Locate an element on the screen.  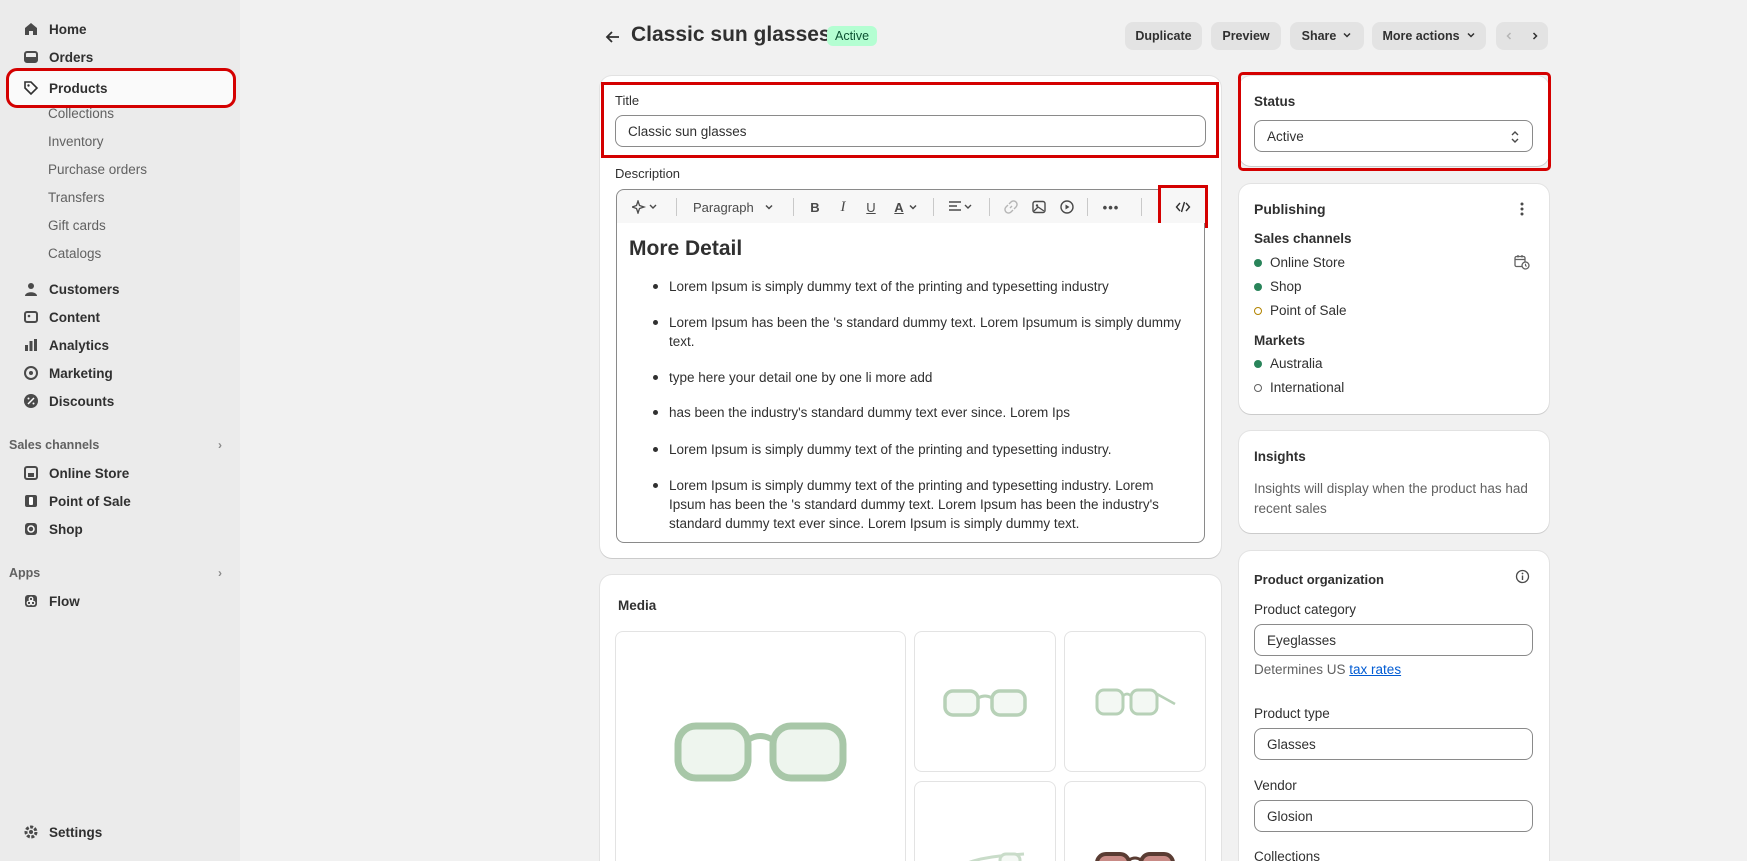
nav-home: Home is located at coordinates (121, 29).